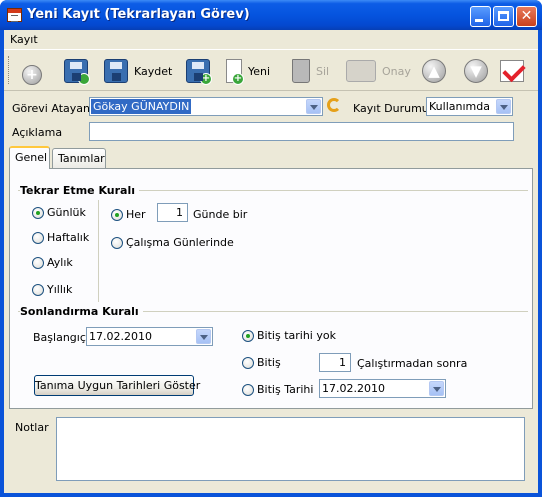 Image resolution: width=542 pixels, height=497 pixels. What do you see at coordinates (138, 14) in the screenshot?
I see `window-title: Yeni Kayıt (Tekrarlayan Görev)` at bounding box center [138, 14].